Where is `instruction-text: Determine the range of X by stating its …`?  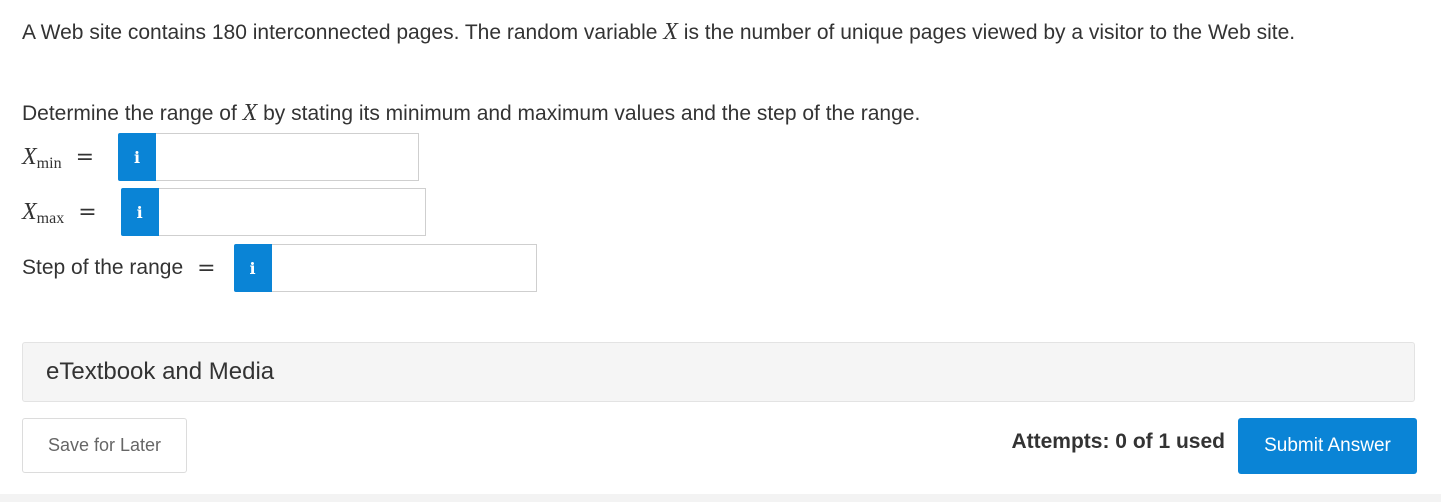 instruction-text: Determine the range of X by stating its … is located at coordinates (471, 113).